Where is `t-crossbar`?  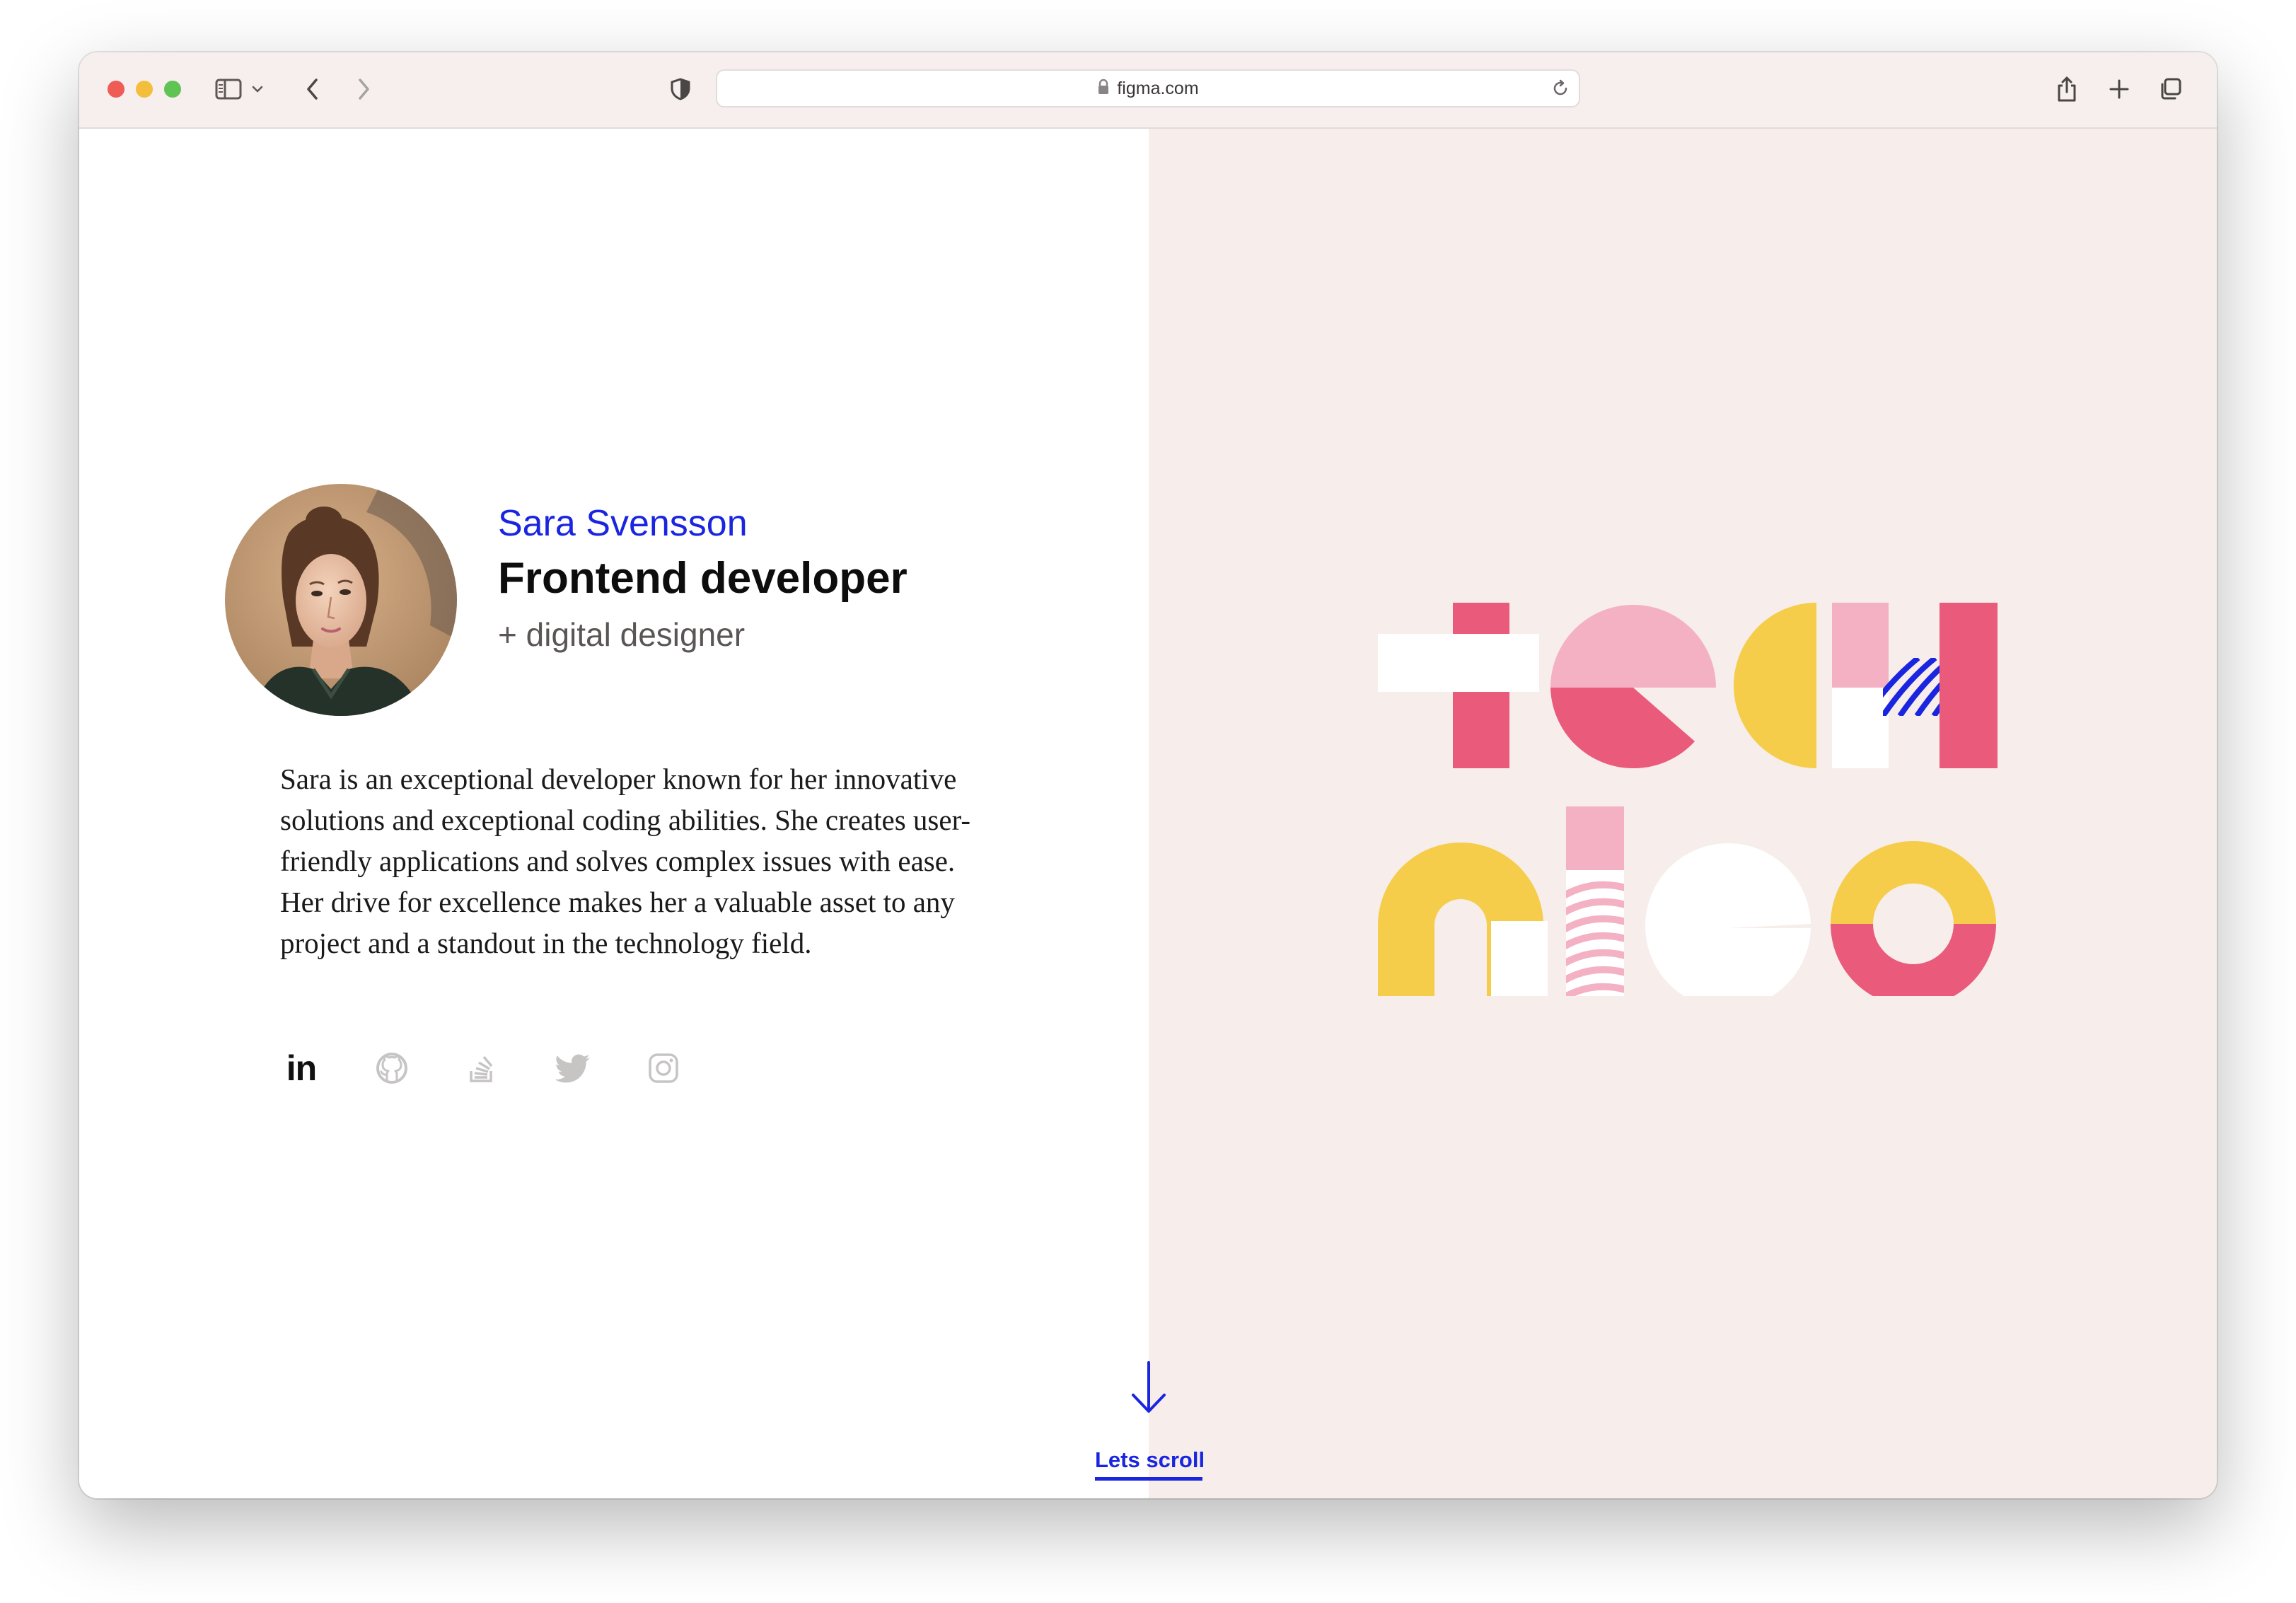
t-crossbar is located at coordinates (1458, 663).